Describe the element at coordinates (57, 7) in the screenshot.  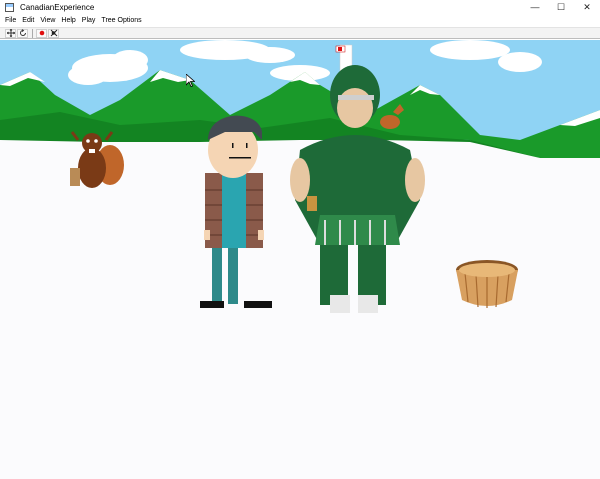
I see `window-title: CanadianExperience` at that location.